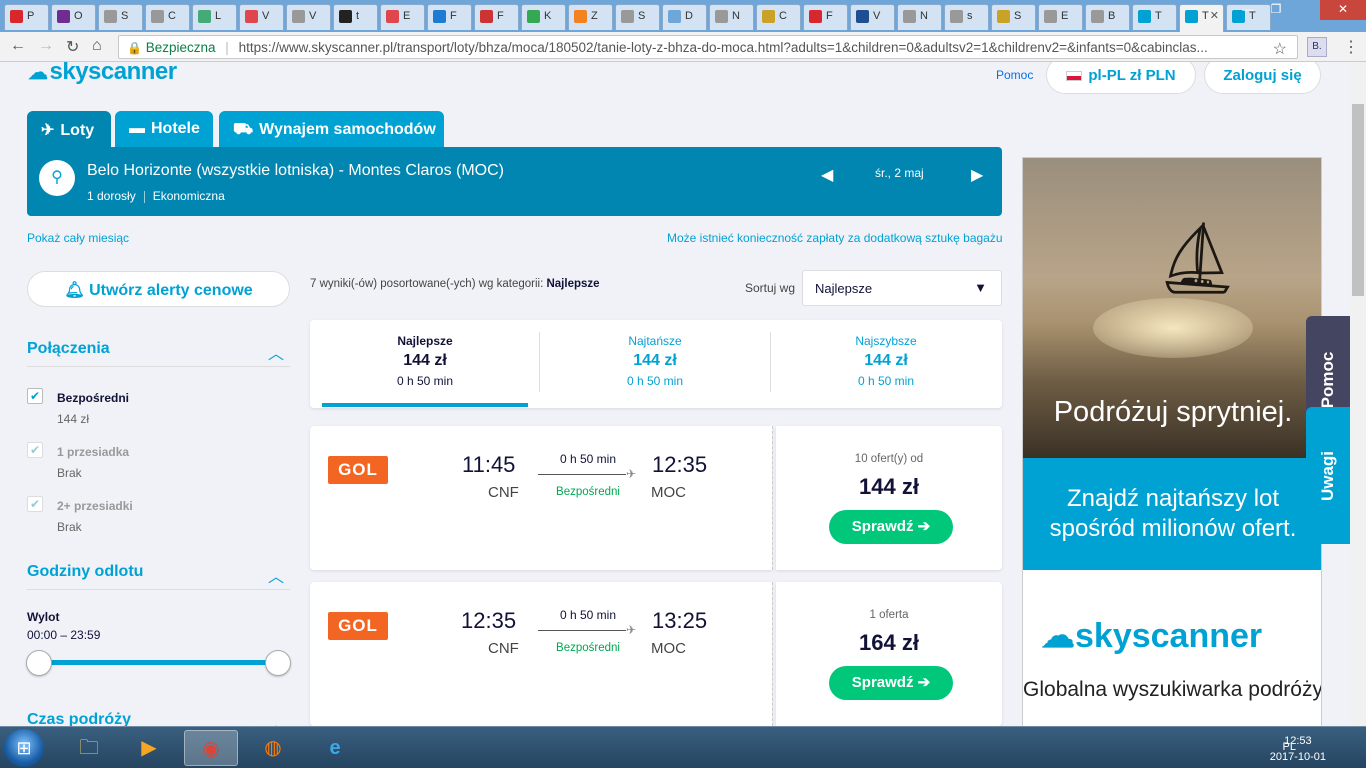 The image size is (1366, 768). What do you see at coordinates (1317, 47) in the screenshot?
I see `extension-icon: B.` at bounding box center [1317, 47].